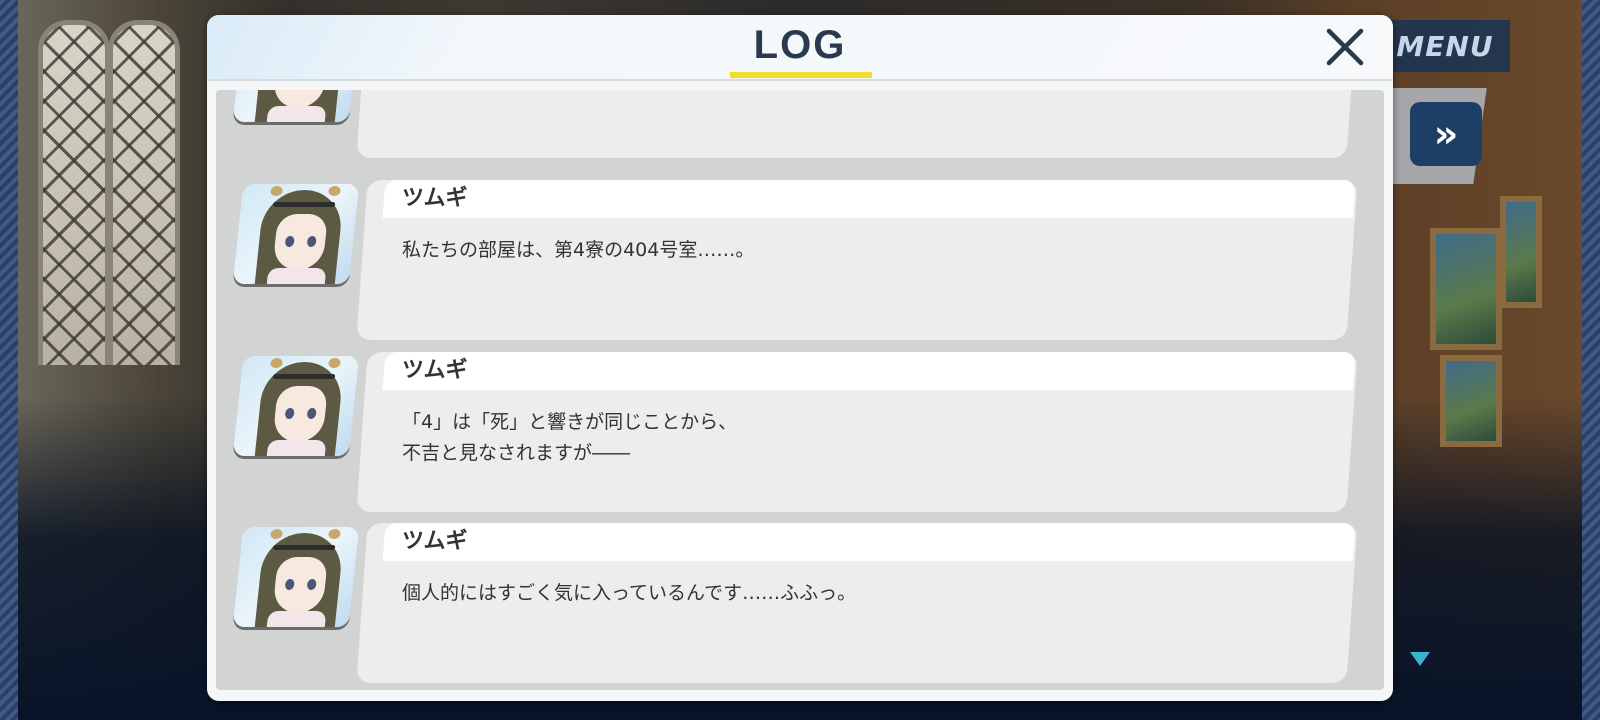  Describe the element at coordinates (629, 593) in the screenshot. I see `message-line: 個人的にはすごく気に入っているんです……ふふっ。` at that location.